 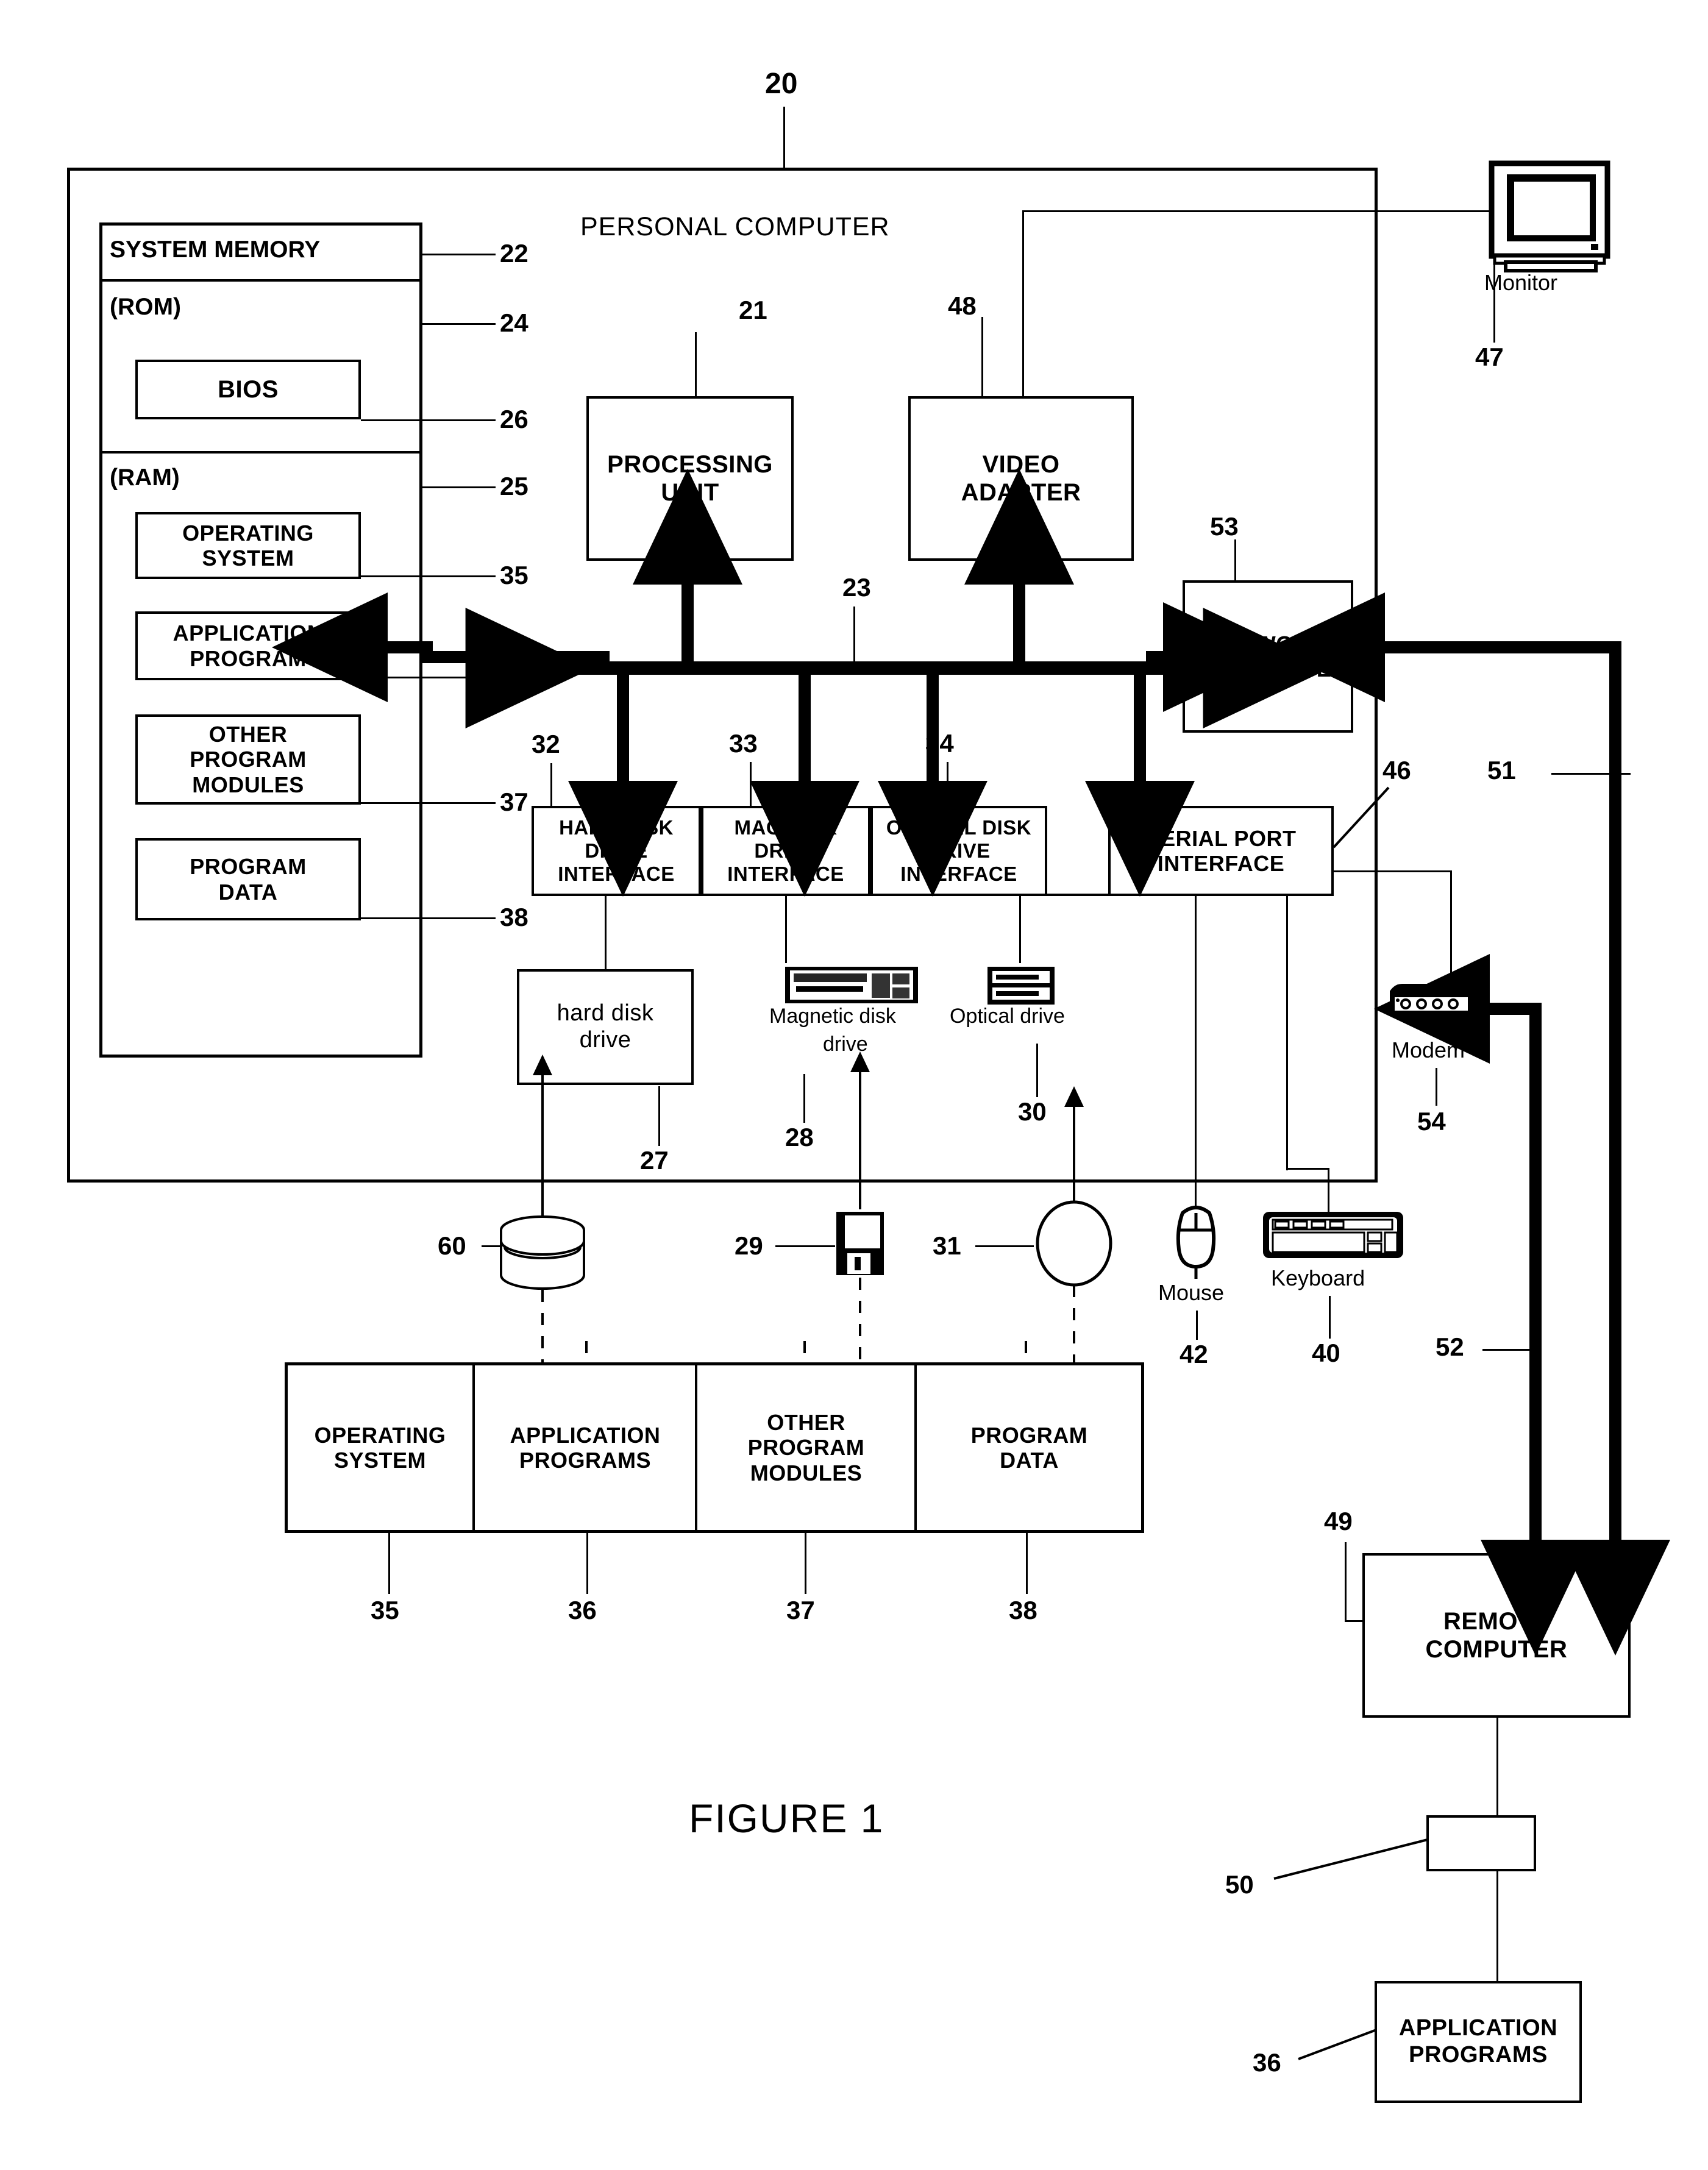 What do you see at coordinates (605, 1013) in the screenshot?
I see `hard-disk-drive-line1: hard disk` at bounding box center [605, 1013].